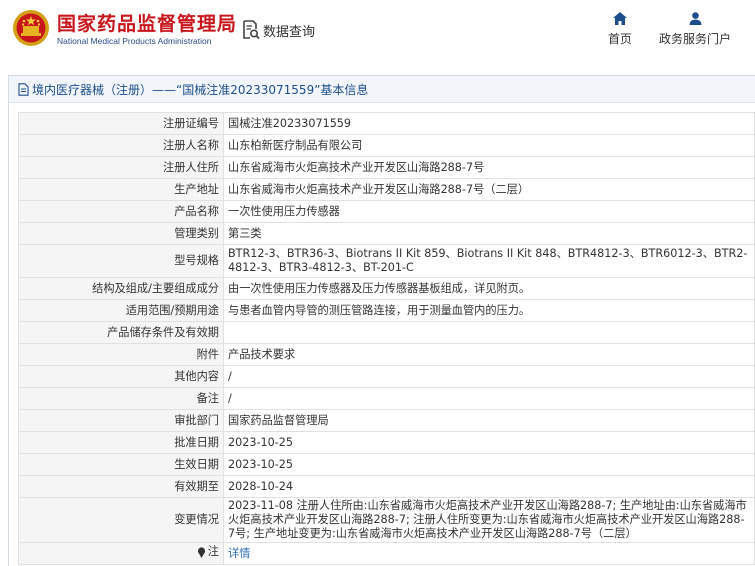  I want to click on nav-service-label: 政务服务门户, so click(694, 39).